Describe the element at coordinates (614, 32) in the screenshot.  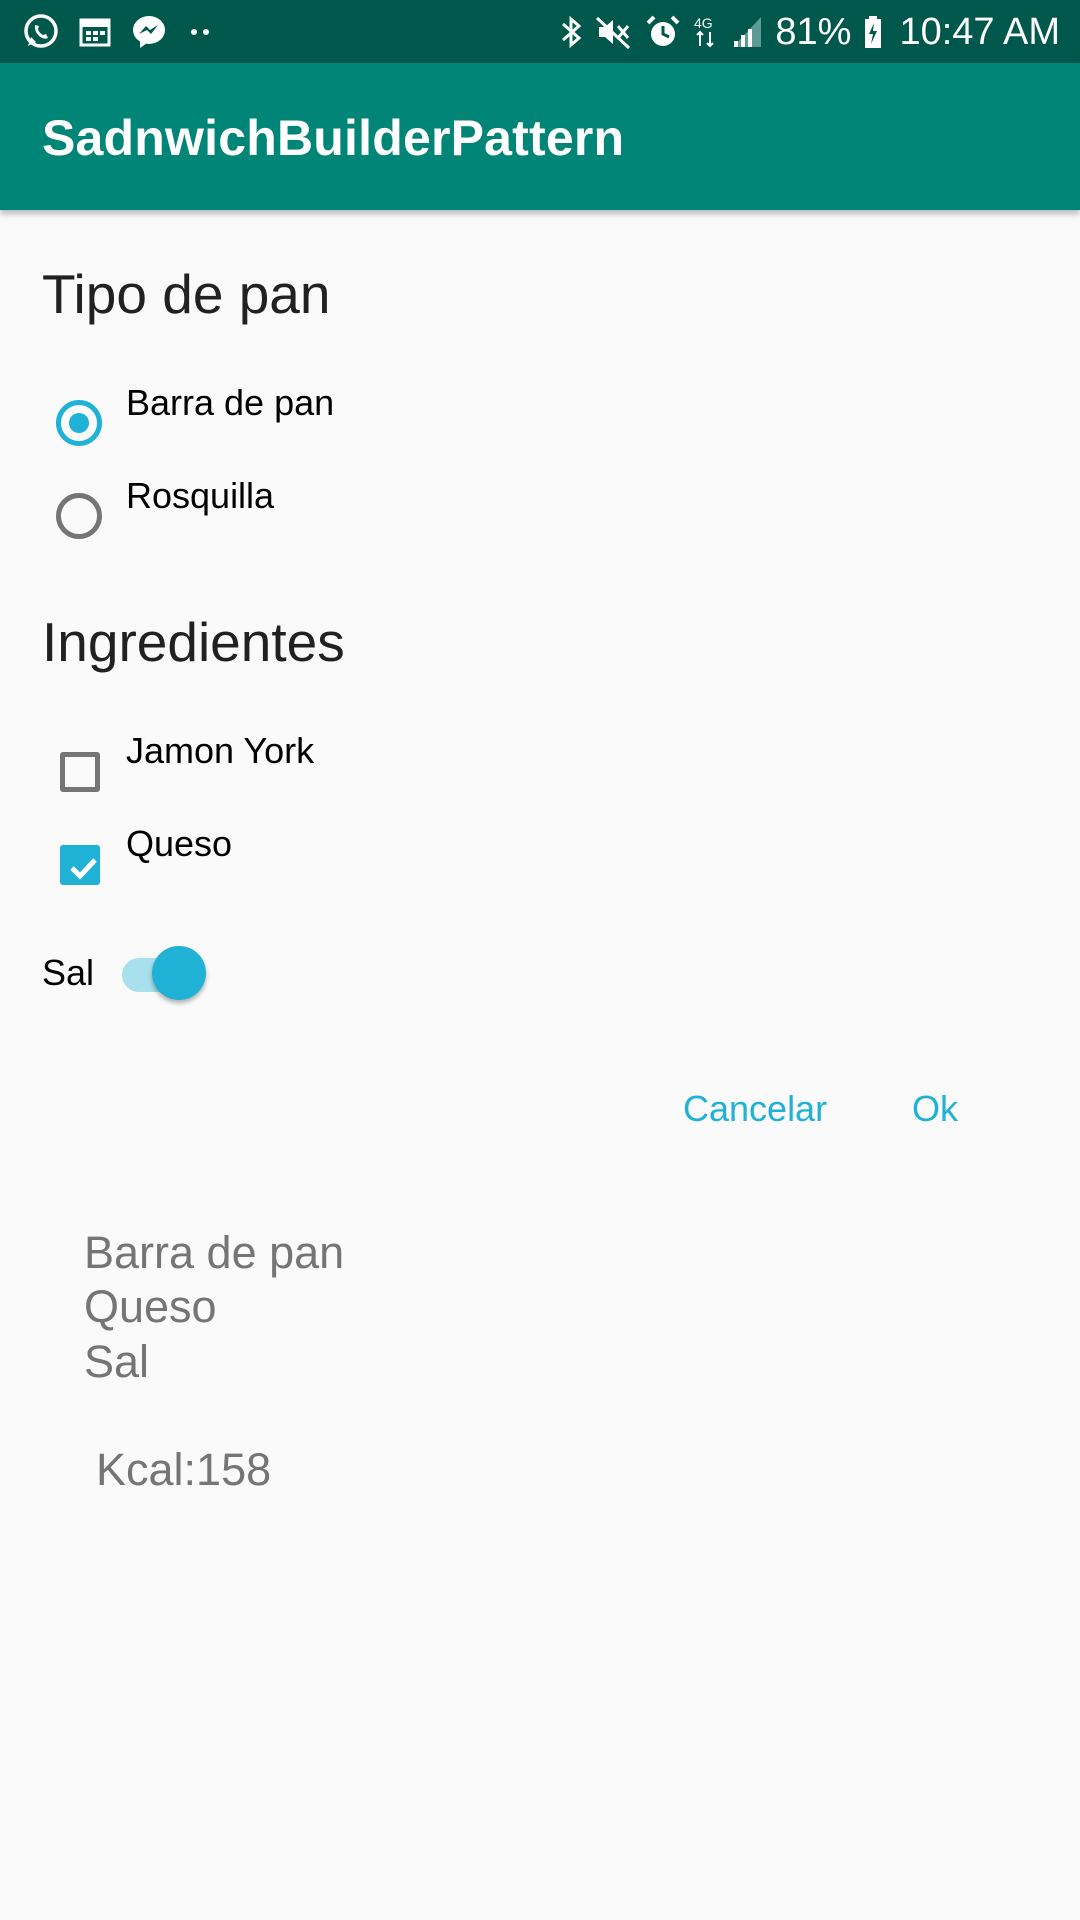
I see `mute-icon` at that location.